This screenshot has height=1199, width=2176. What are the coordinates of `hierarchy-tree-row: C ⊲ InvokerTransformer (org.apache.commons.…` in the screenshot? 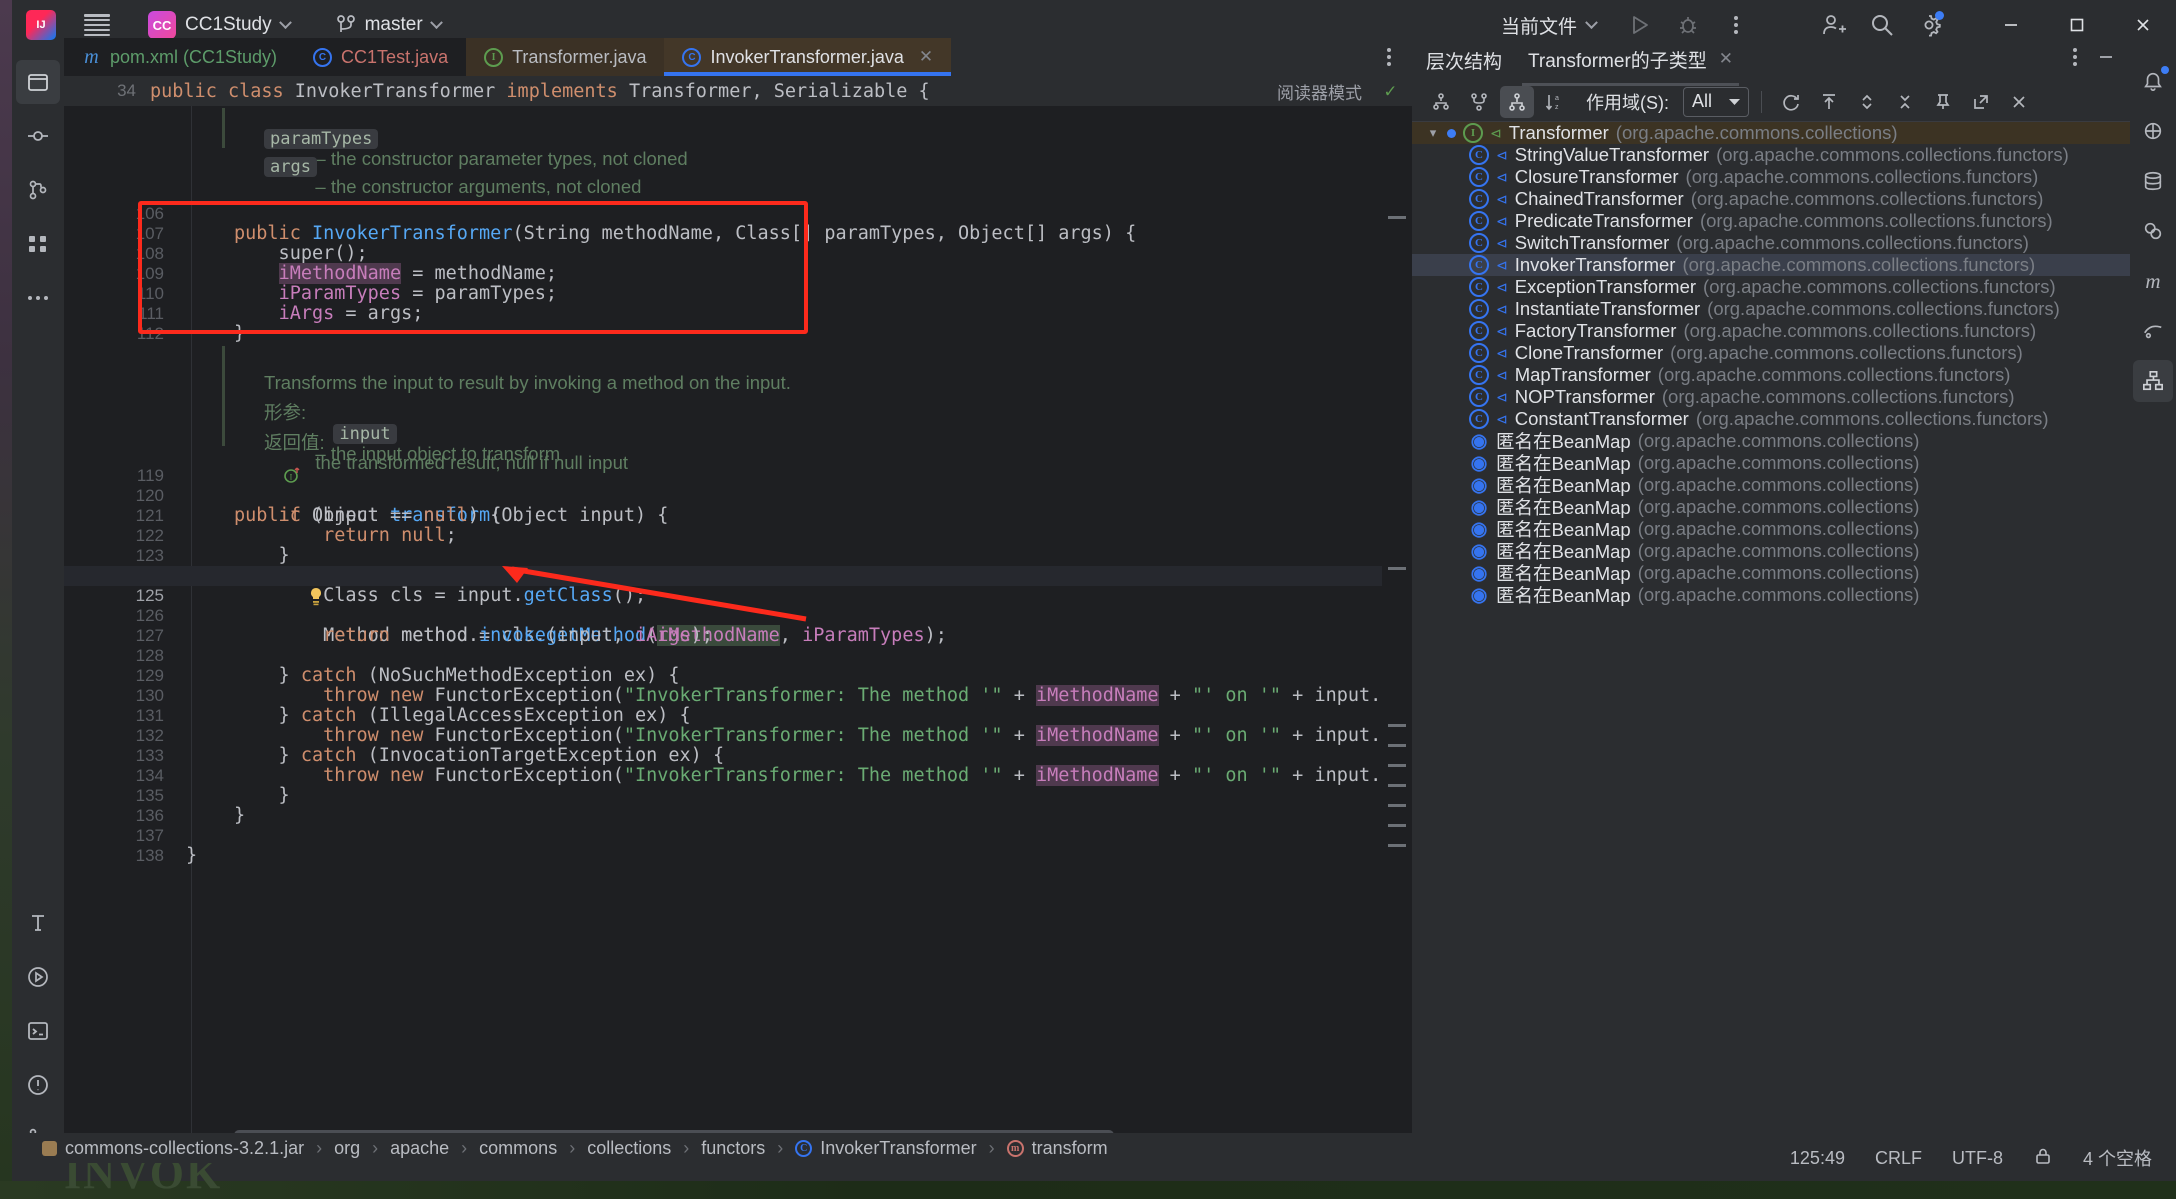 It's located at (1771, 265).